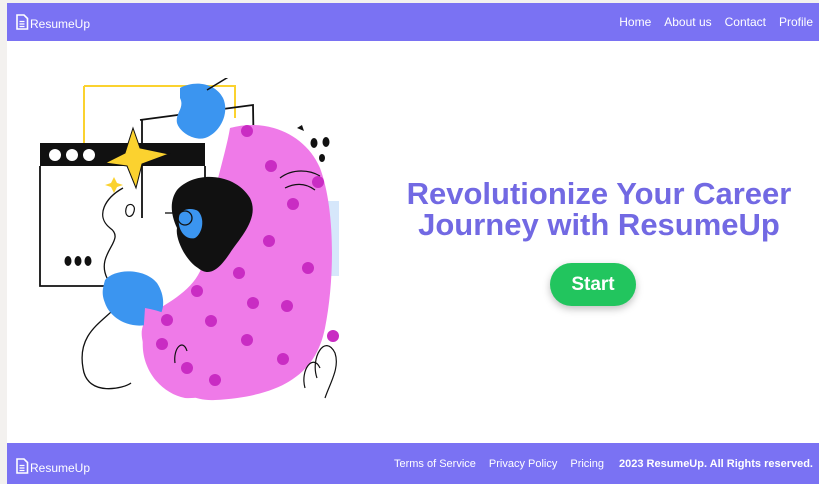 The height and width of the screenshot is (484, 819). I want to click on start-button: Start, so click(593, 284).